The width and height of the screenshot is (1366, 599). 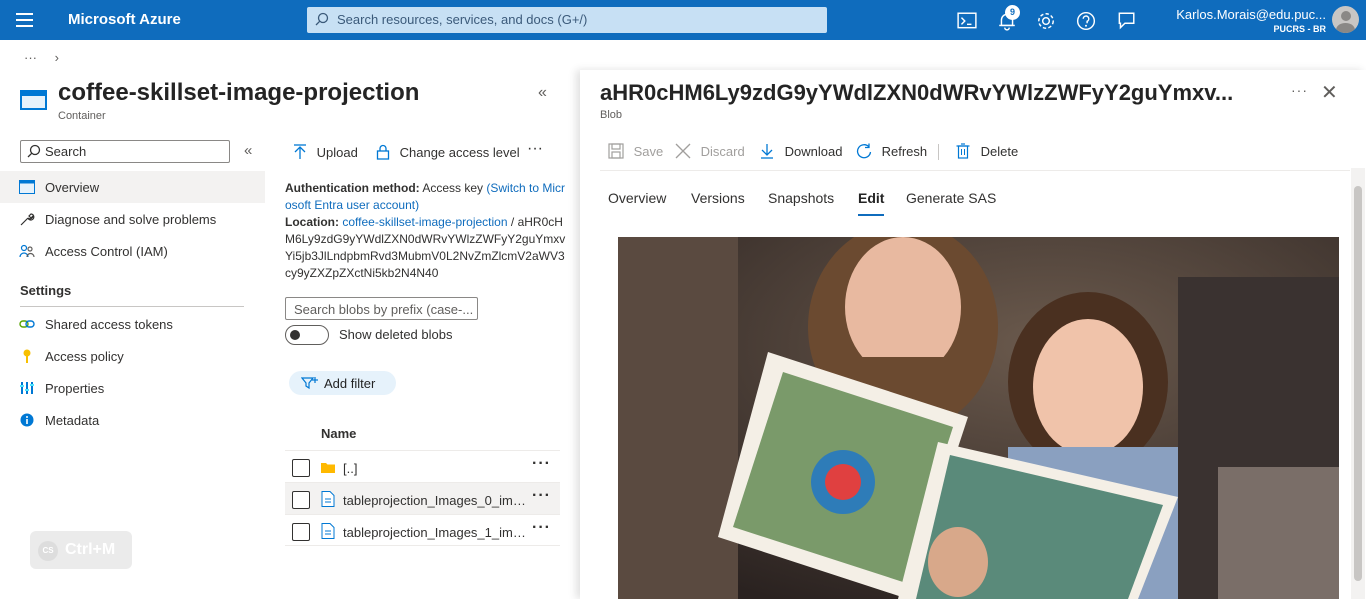 What do you see at coordinates (1046, 21) in the screenshot?
I see `gear-icon` at bounding box center [1046, 21].